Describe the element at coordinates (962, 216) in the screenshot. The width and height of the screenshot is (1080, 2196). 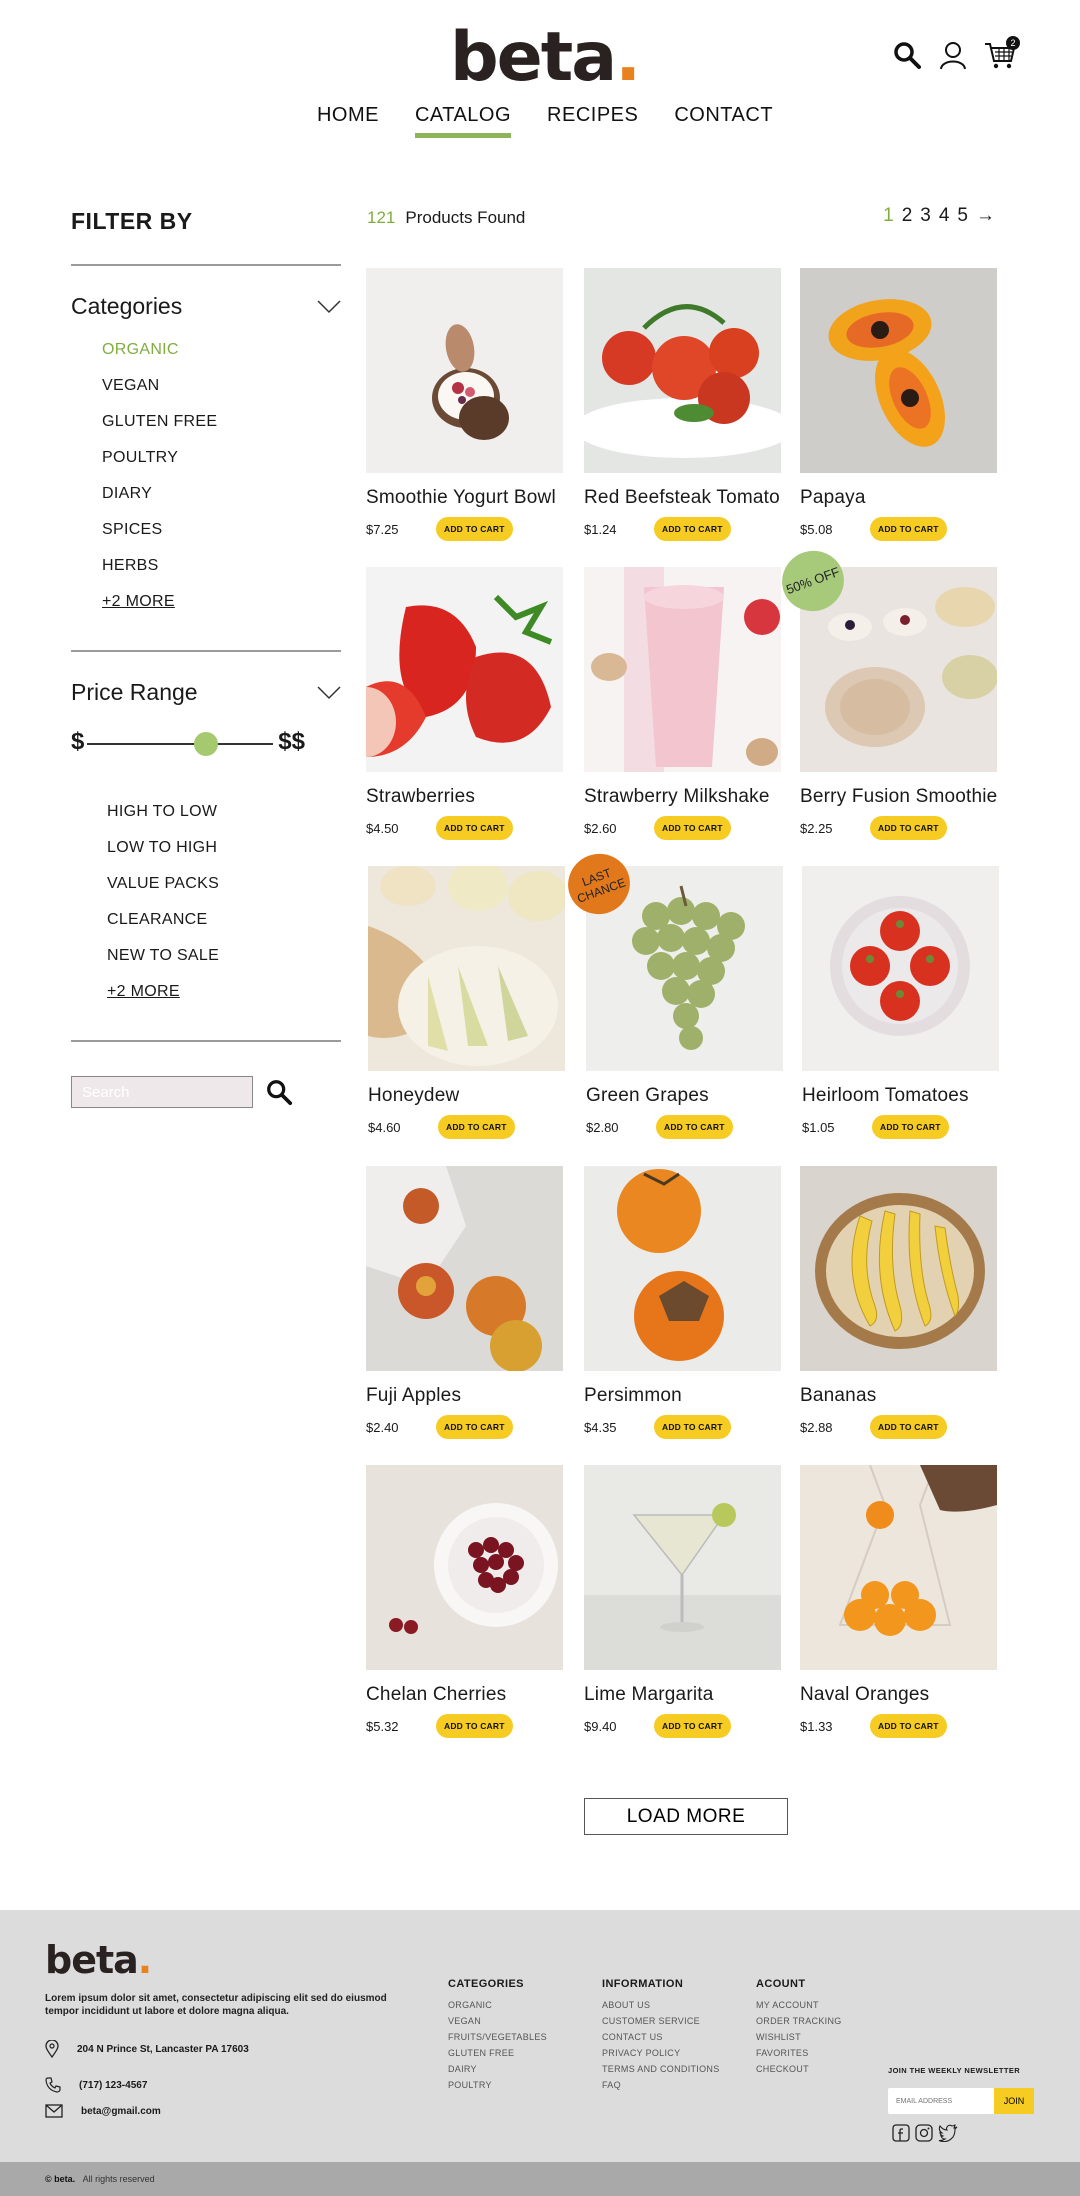
I see `page-5: 5` at that location.